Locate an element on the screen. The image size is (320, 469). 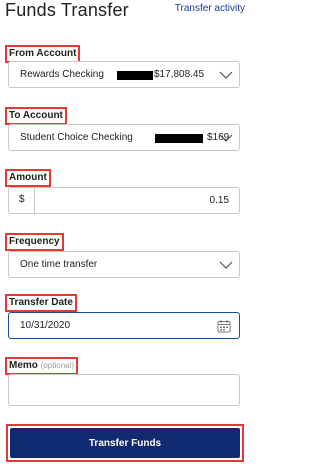
frequency-select: One time transfer is located at coordinates (124, 264).